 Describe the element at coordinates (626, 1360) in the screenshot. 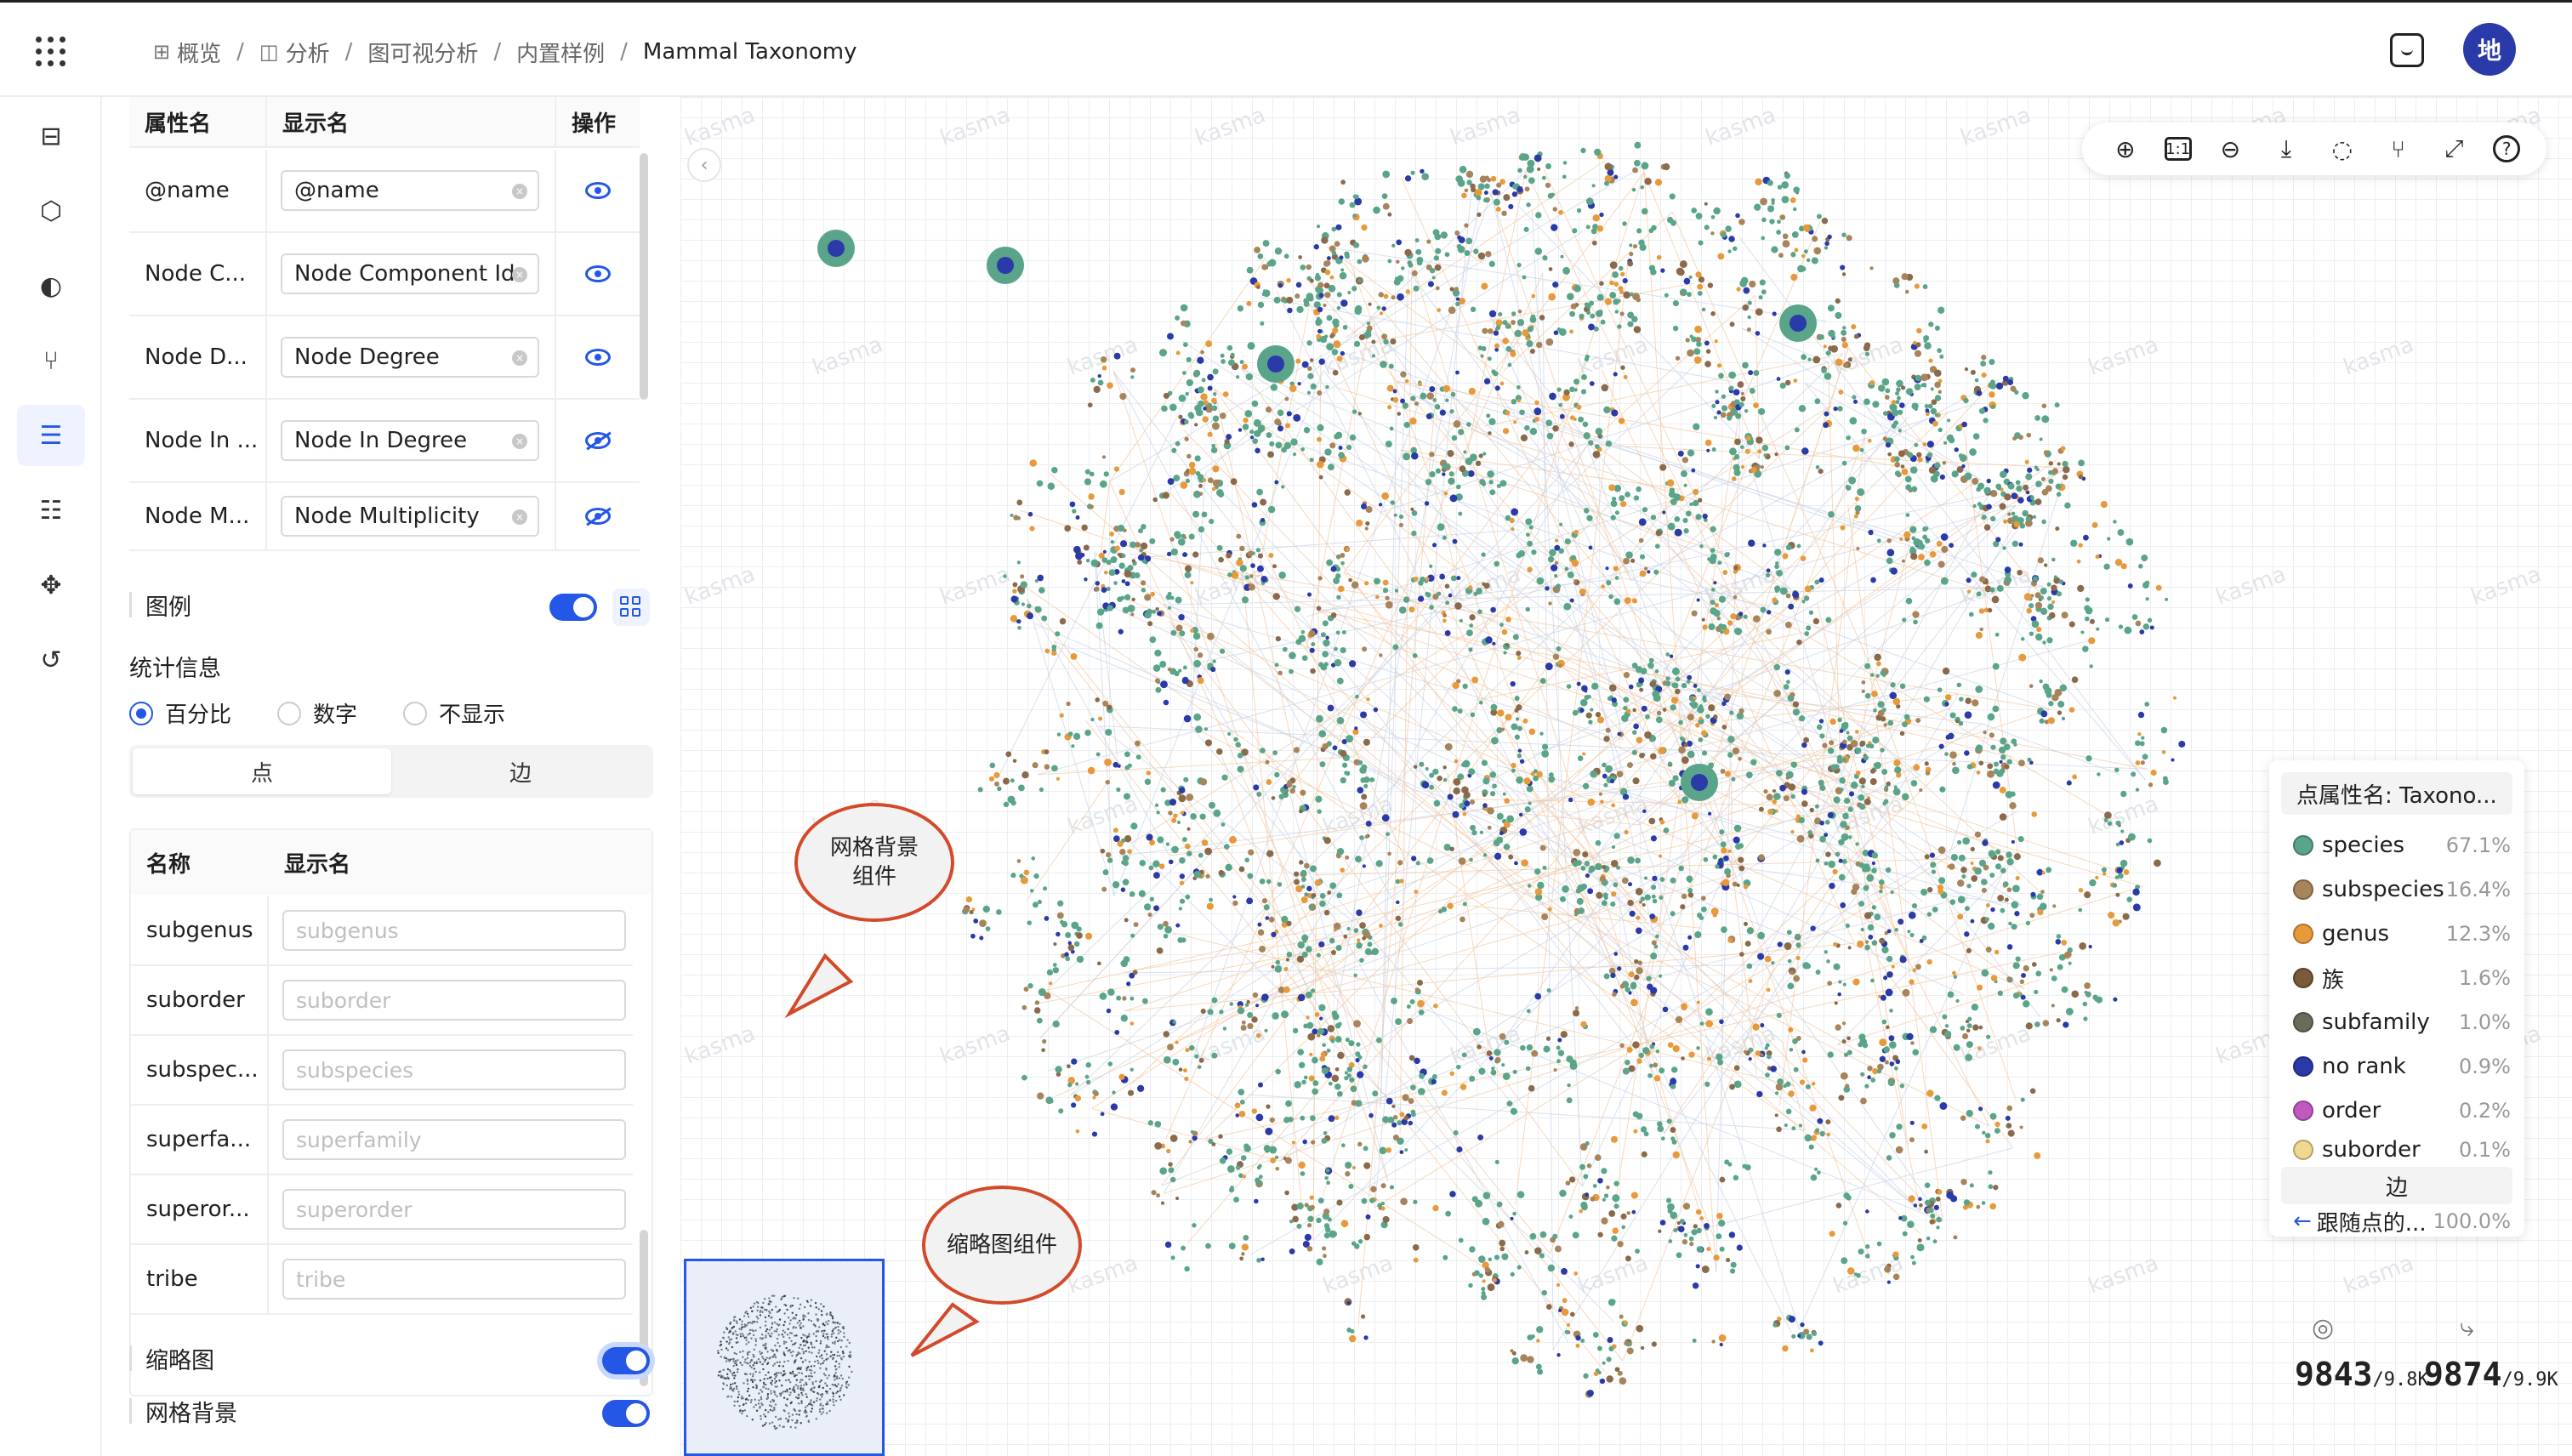

I see `minimap-toggle` at that location.